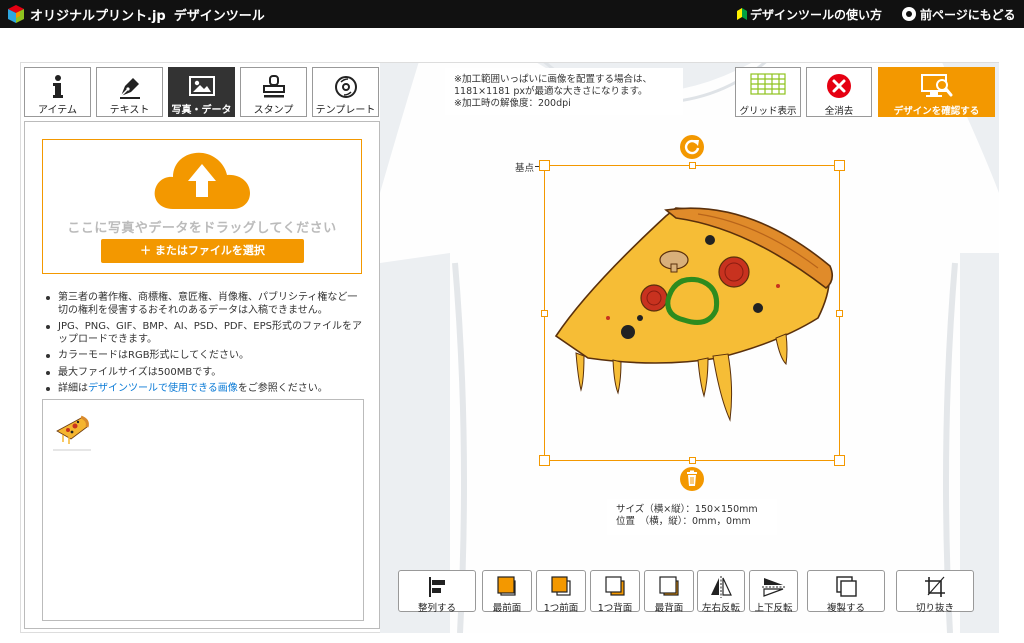  I want to click on crop-icon, so click(935, 586).